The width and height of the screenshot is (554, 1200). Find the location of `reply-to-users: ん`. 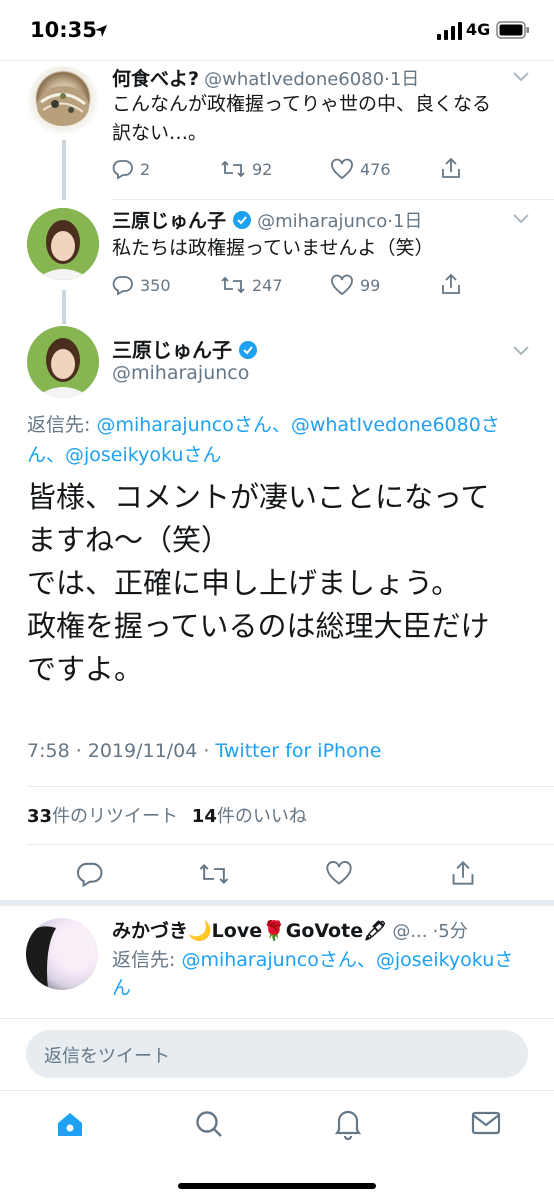

reply-to-users: ん is located at coordinates (327, 988).